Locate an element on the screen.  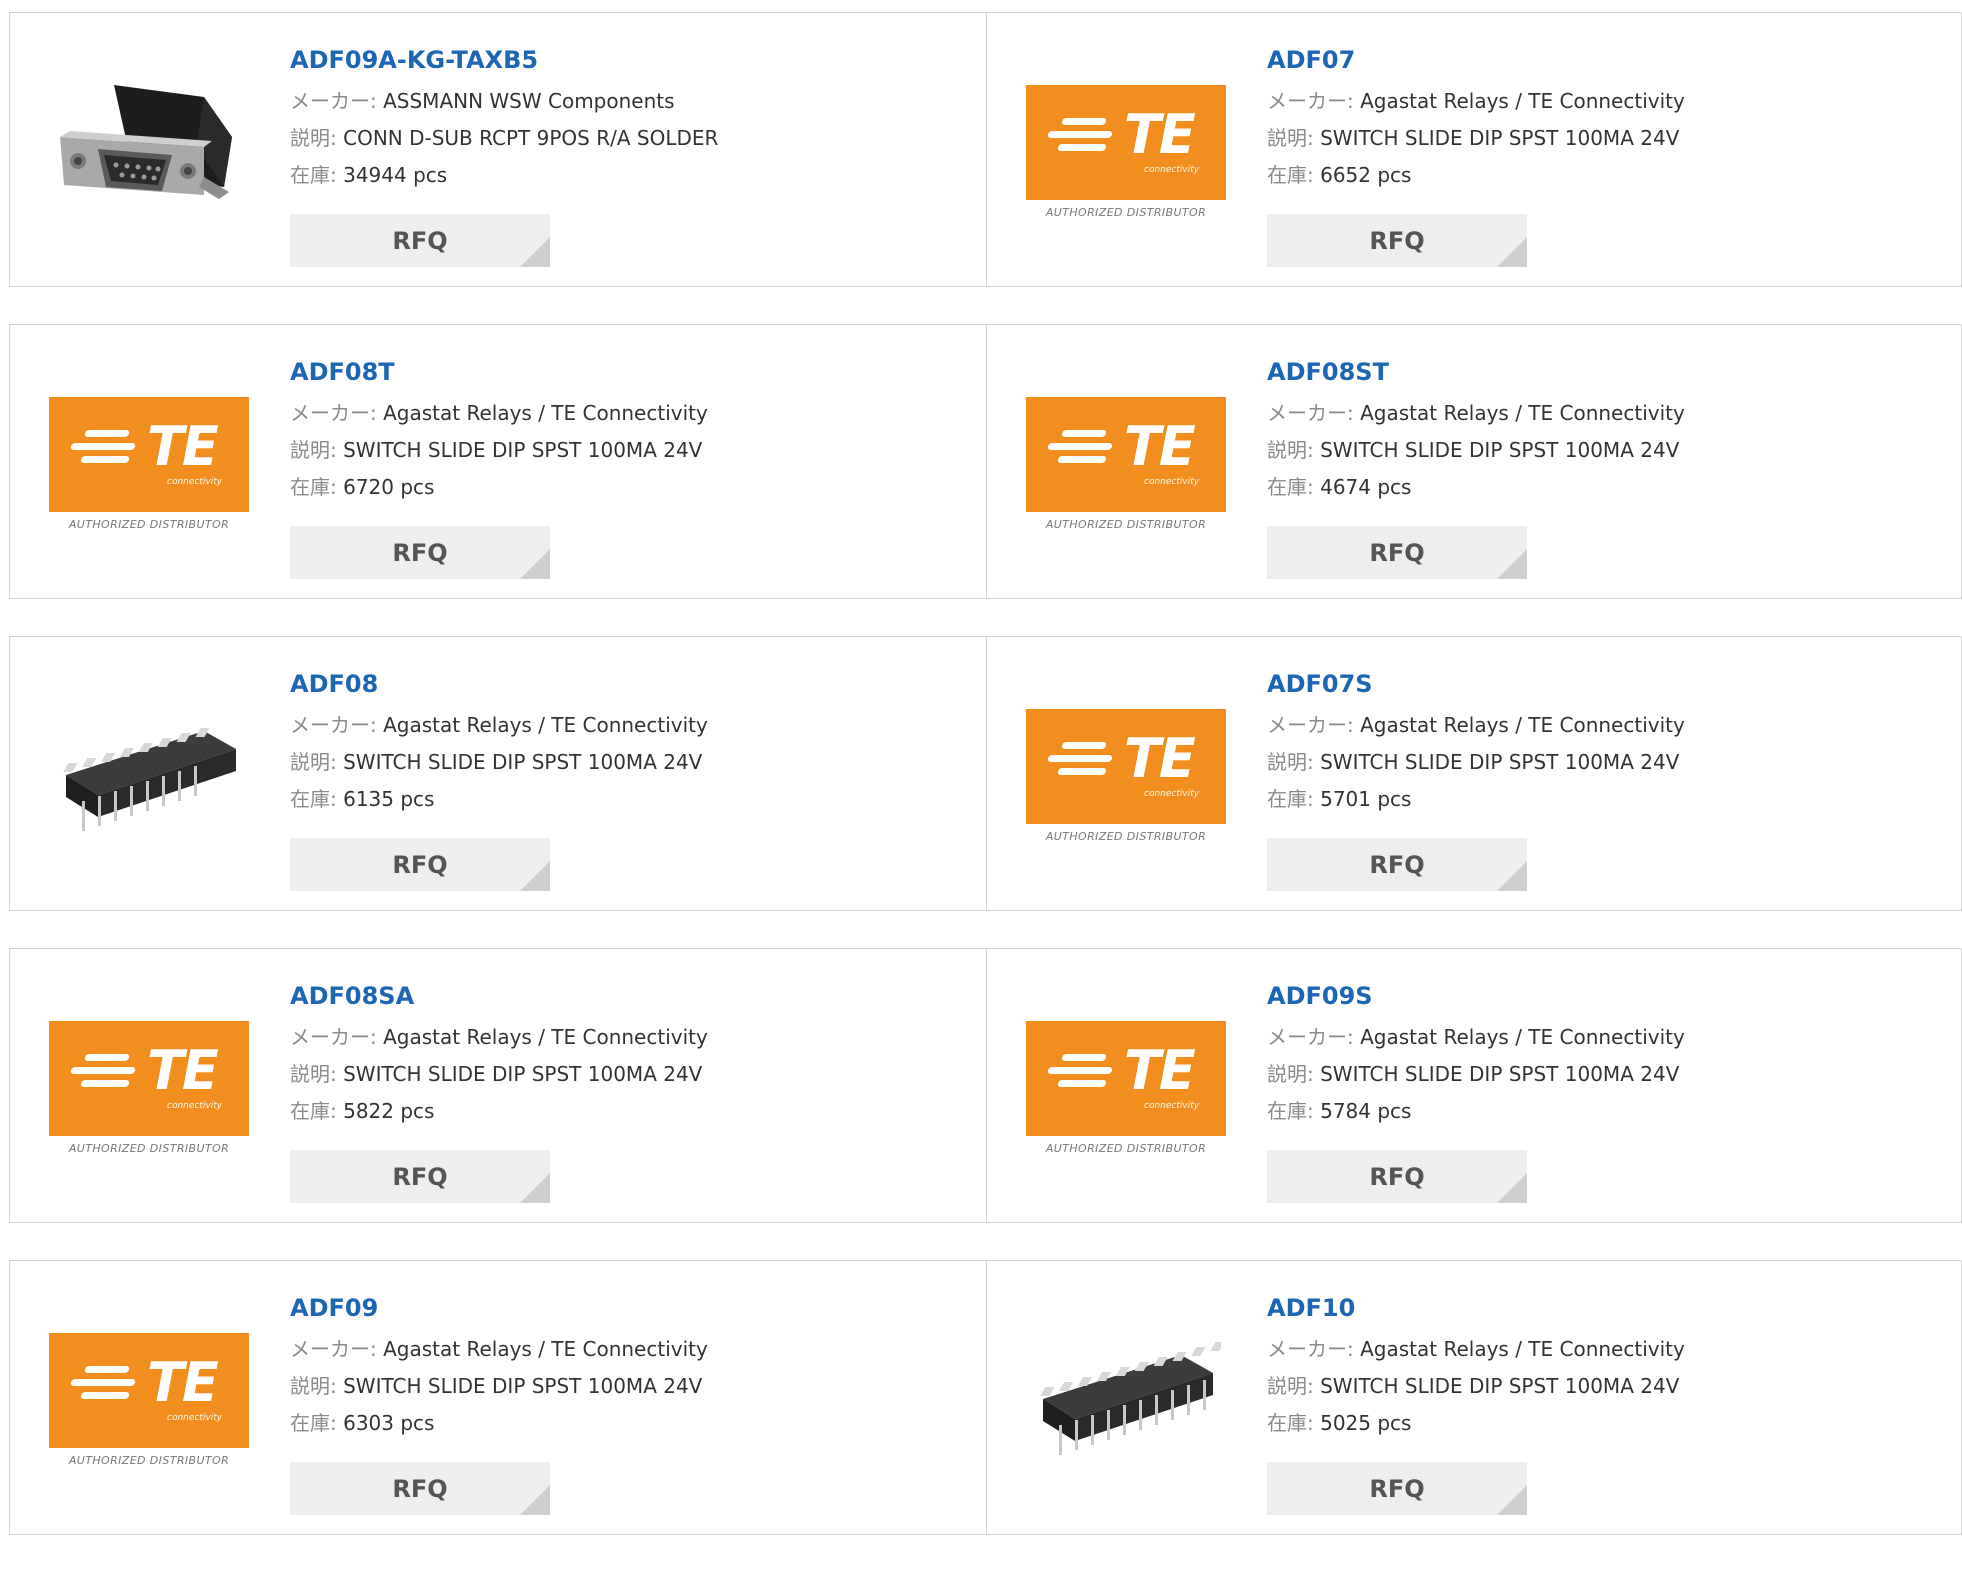
stock-line: 在庫: 5701 pcs is located at coordinates (1476, 799).